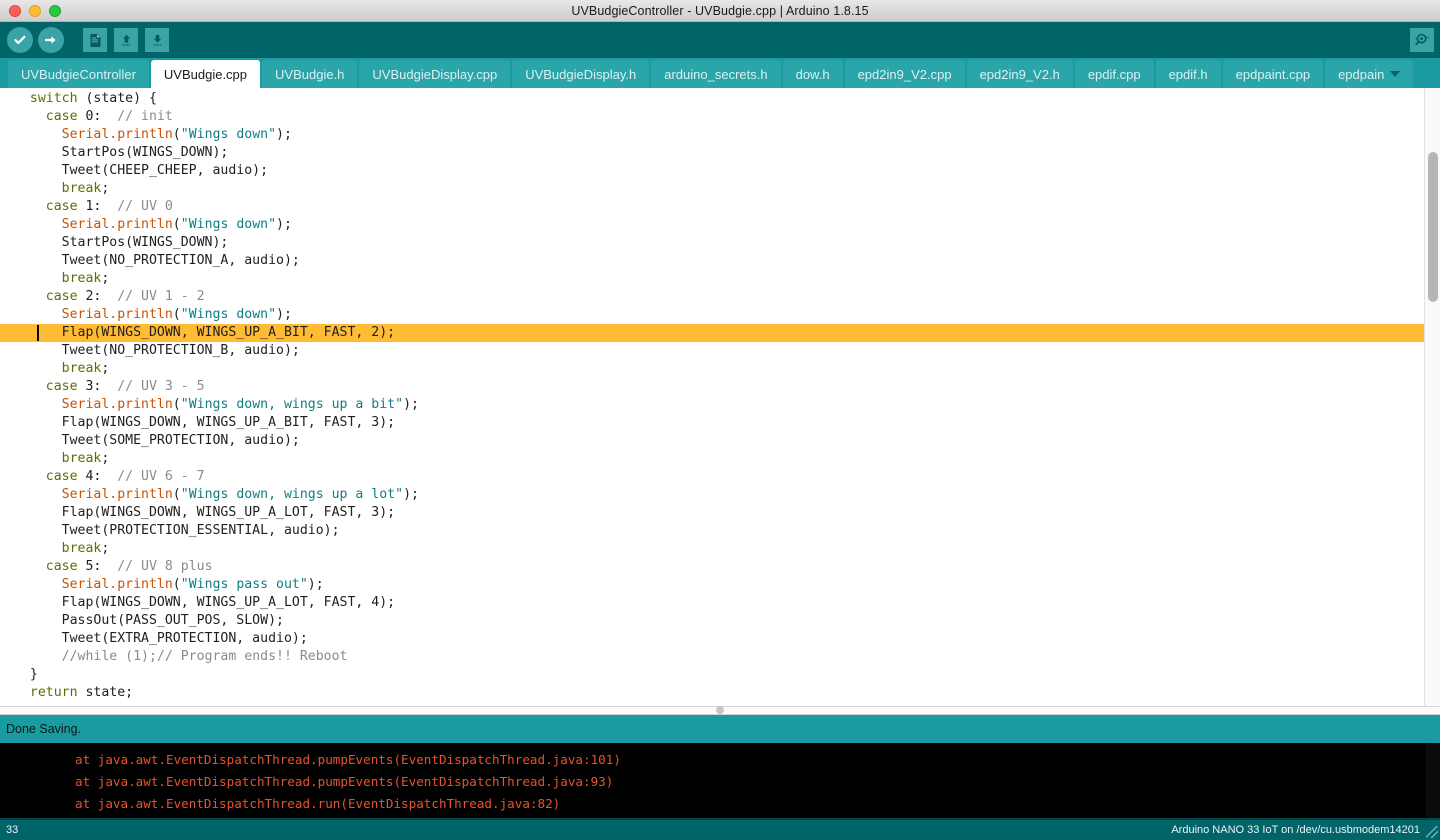 This screenshot has height=840, width=1440. What do you see at coordinates (712, 567) in the screenshot?
I see `code-line: case 5: // UV 8 plus` at bounding box center [712, 567].